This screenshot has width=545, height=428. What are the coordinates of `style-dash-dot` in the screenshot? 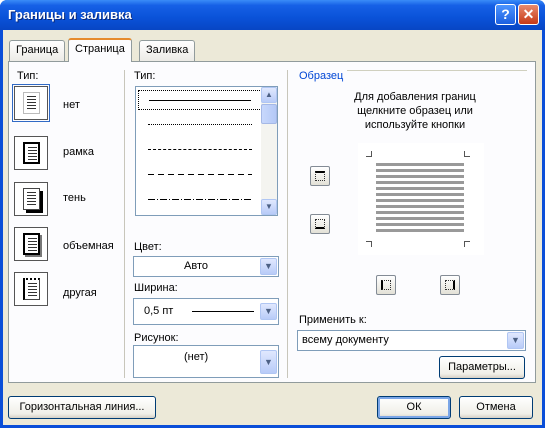 It's located at (200, 200).